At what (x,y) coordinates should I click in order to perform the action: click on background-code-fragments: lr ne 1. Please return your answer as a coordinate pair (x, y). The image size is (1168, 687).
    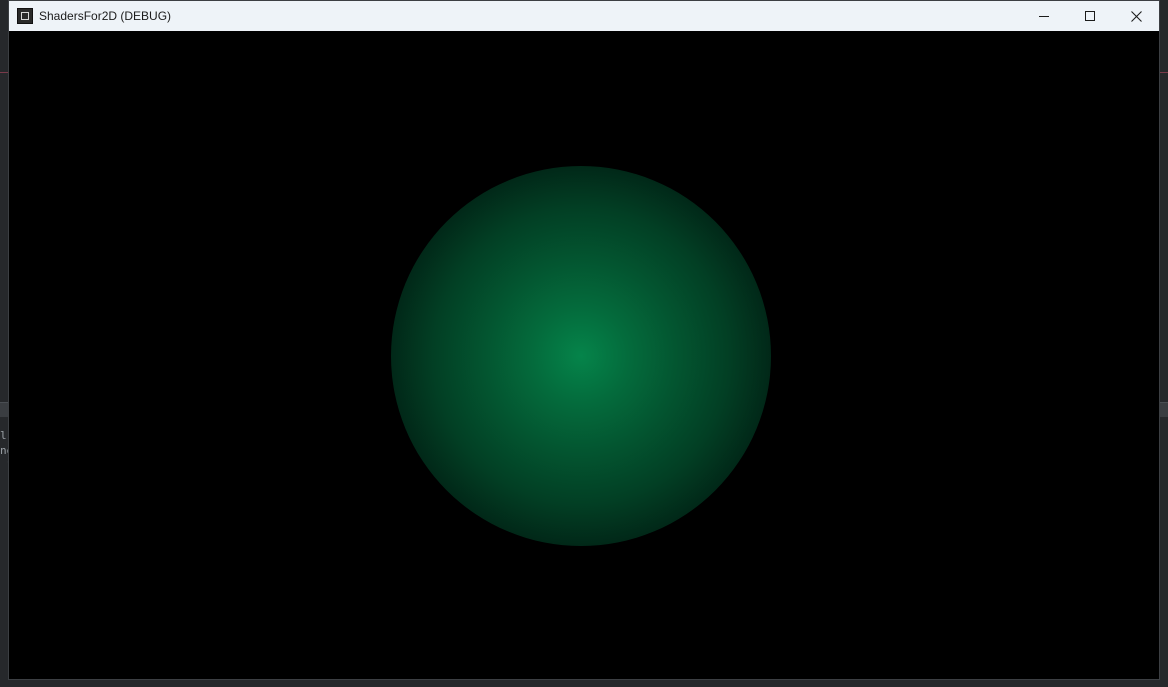
    Looking at the image, I should click on (4, 450).